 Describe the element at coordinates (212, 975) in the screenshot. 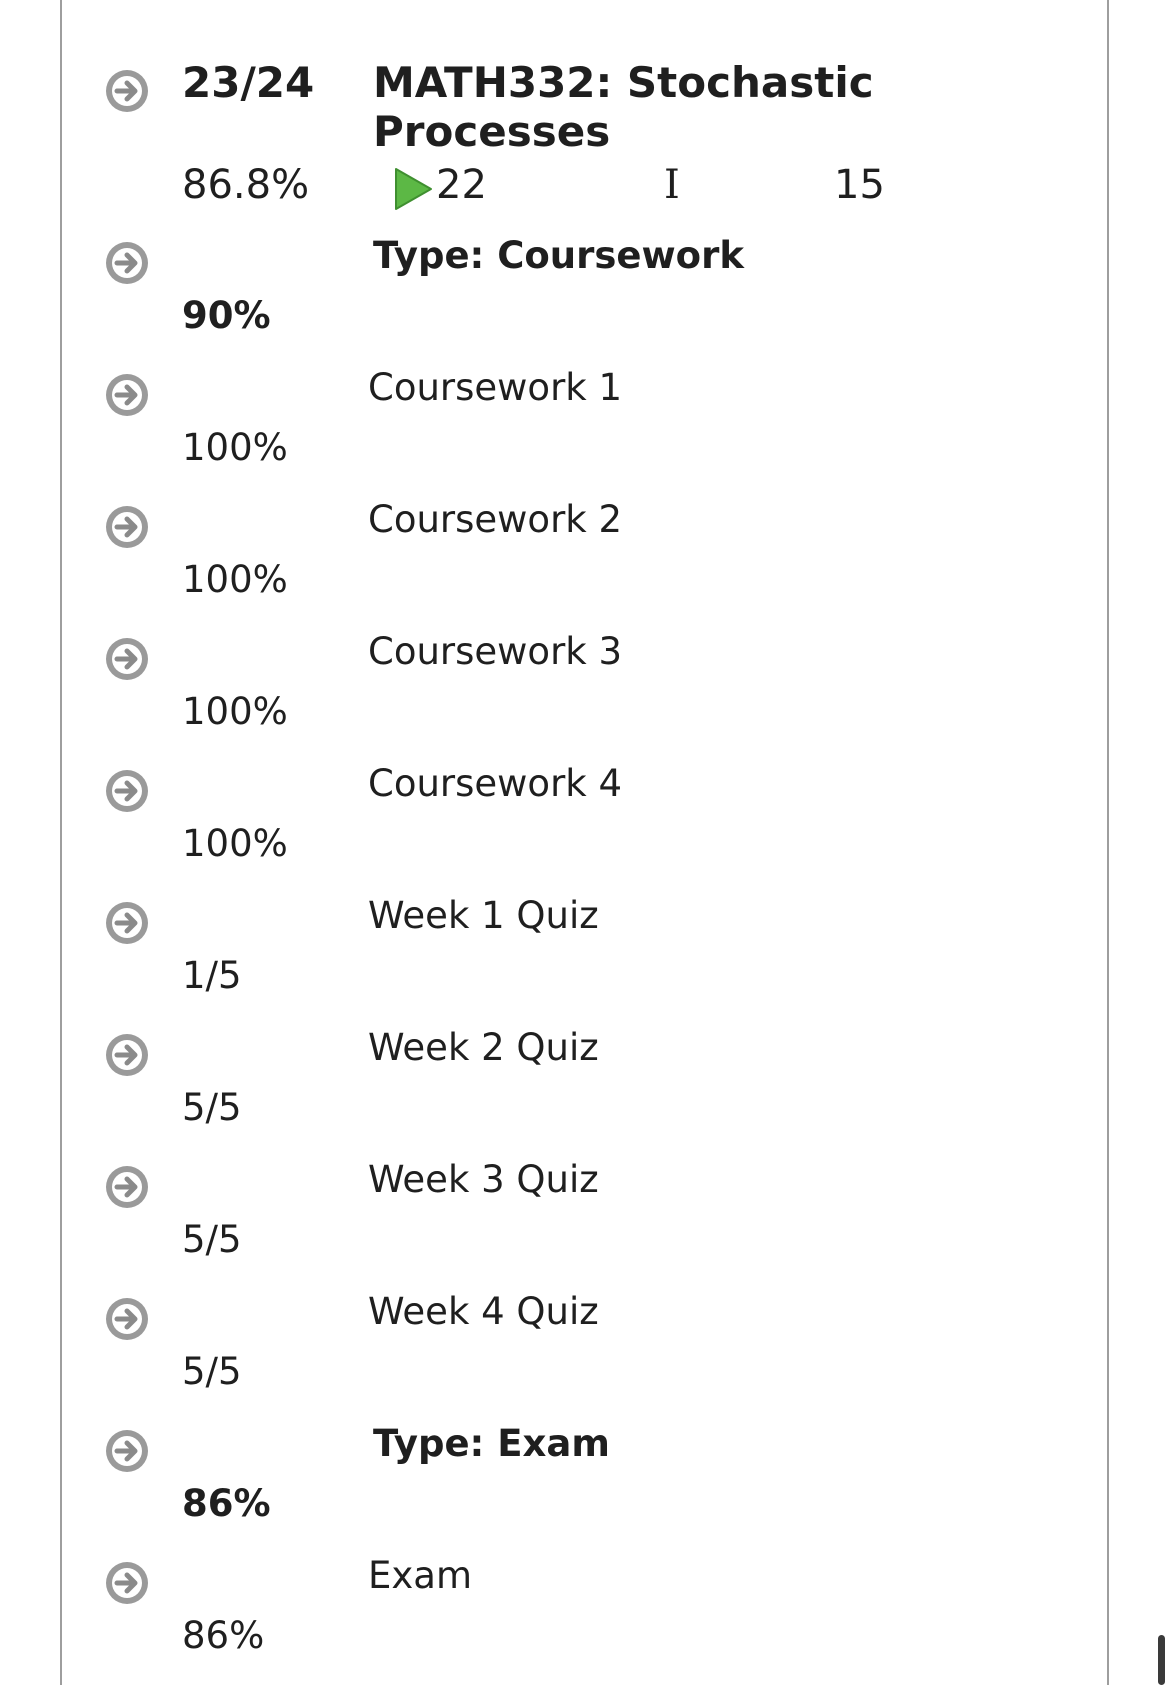

I see `item-score: 1/5` at that location.